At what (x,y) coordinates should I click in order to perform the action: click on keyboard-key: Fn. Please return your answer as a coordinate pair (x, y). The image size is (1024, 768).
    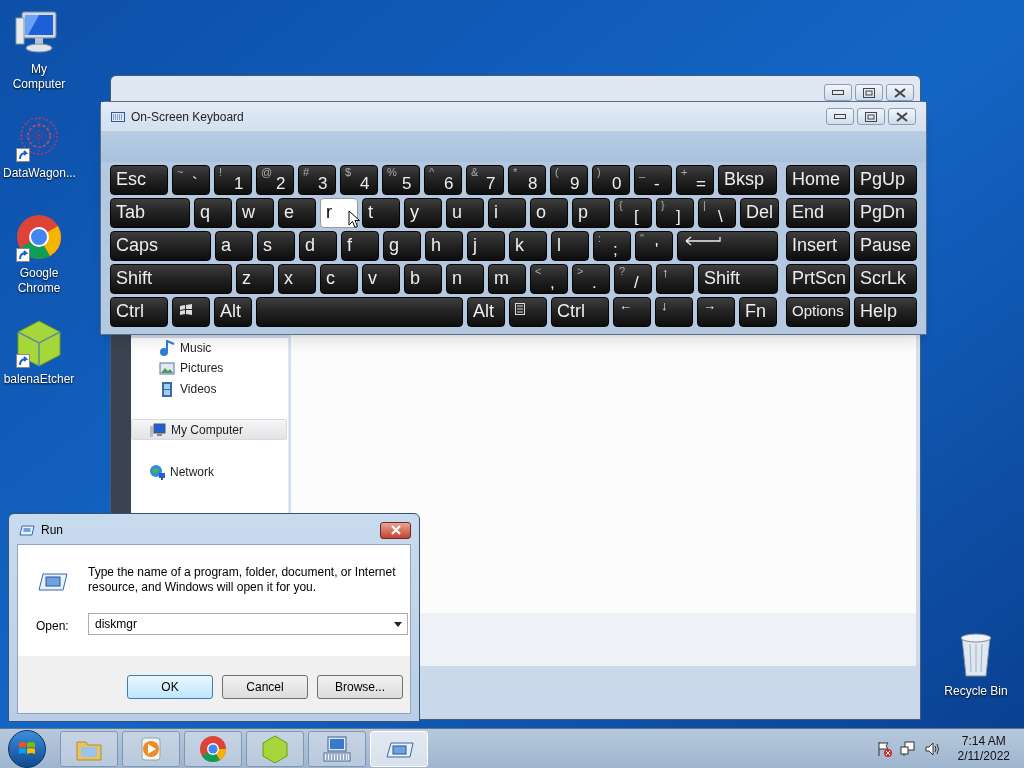
    Looking at the image, I should click on (758, 312).